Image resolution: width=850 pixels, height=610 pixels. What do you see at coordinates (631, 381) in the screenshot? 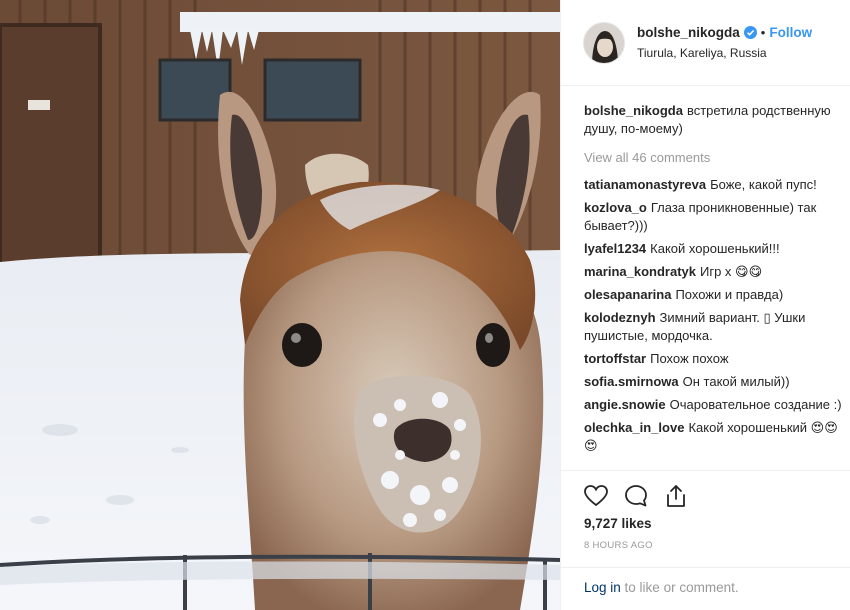
I see `comment-username: sofia.smirnowa` at bounding box center [631, 381].